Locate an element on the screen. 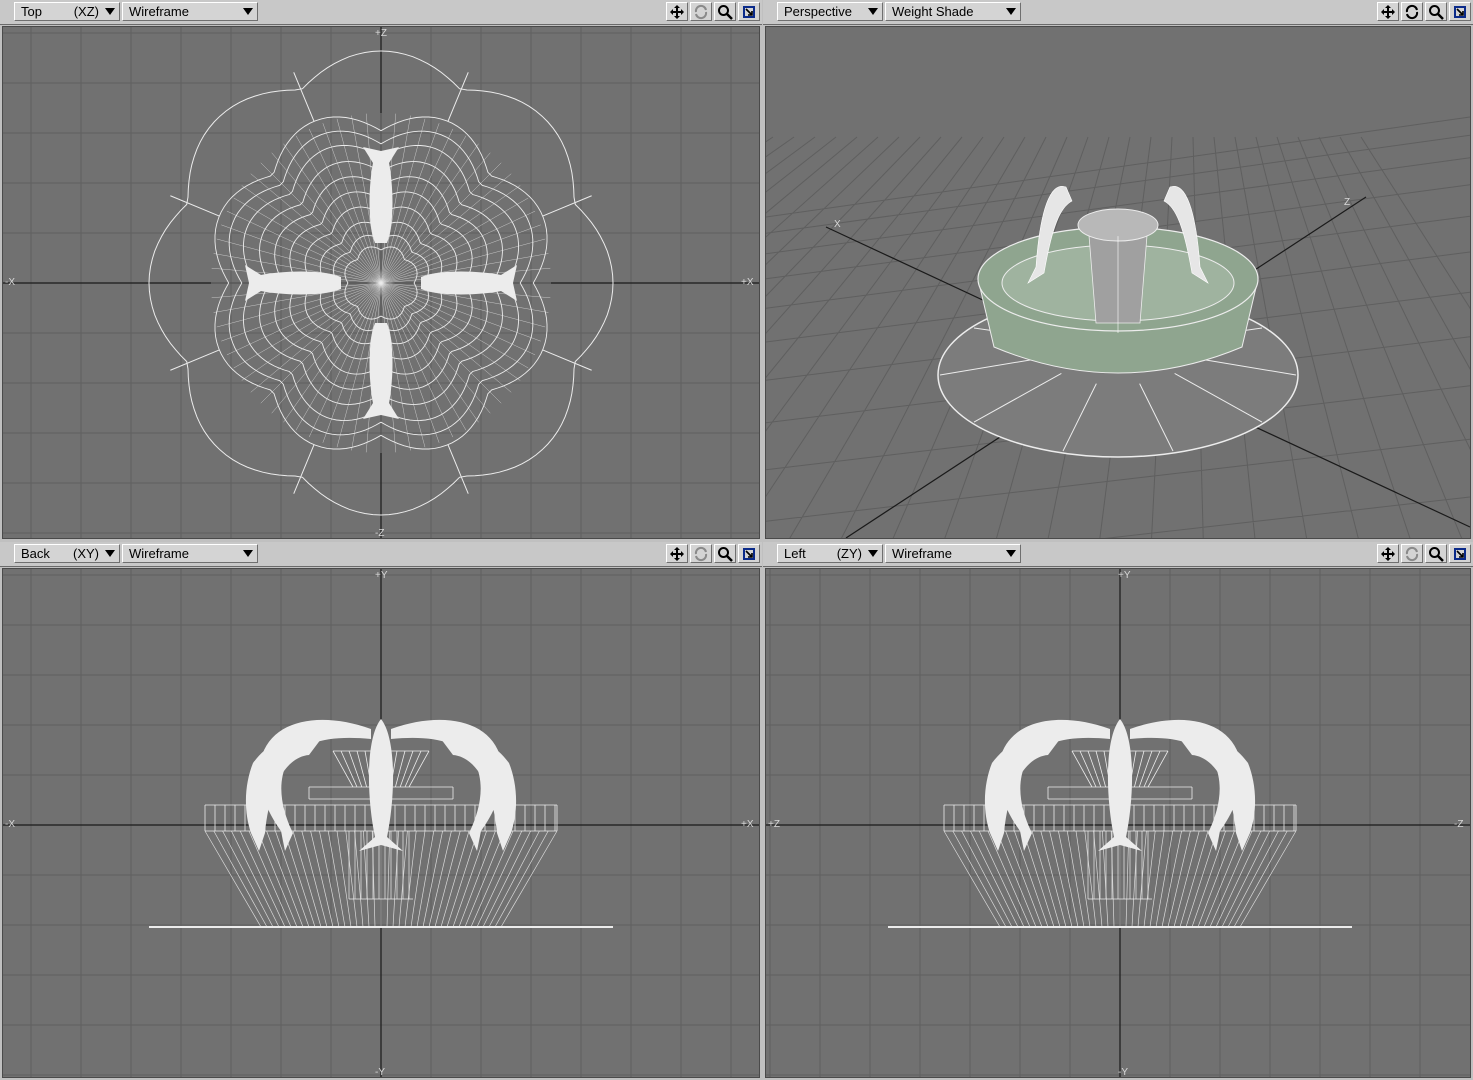 This screenshot has height=1080, width=1473. view-type-label: Back is located at coordinates (35, 553).